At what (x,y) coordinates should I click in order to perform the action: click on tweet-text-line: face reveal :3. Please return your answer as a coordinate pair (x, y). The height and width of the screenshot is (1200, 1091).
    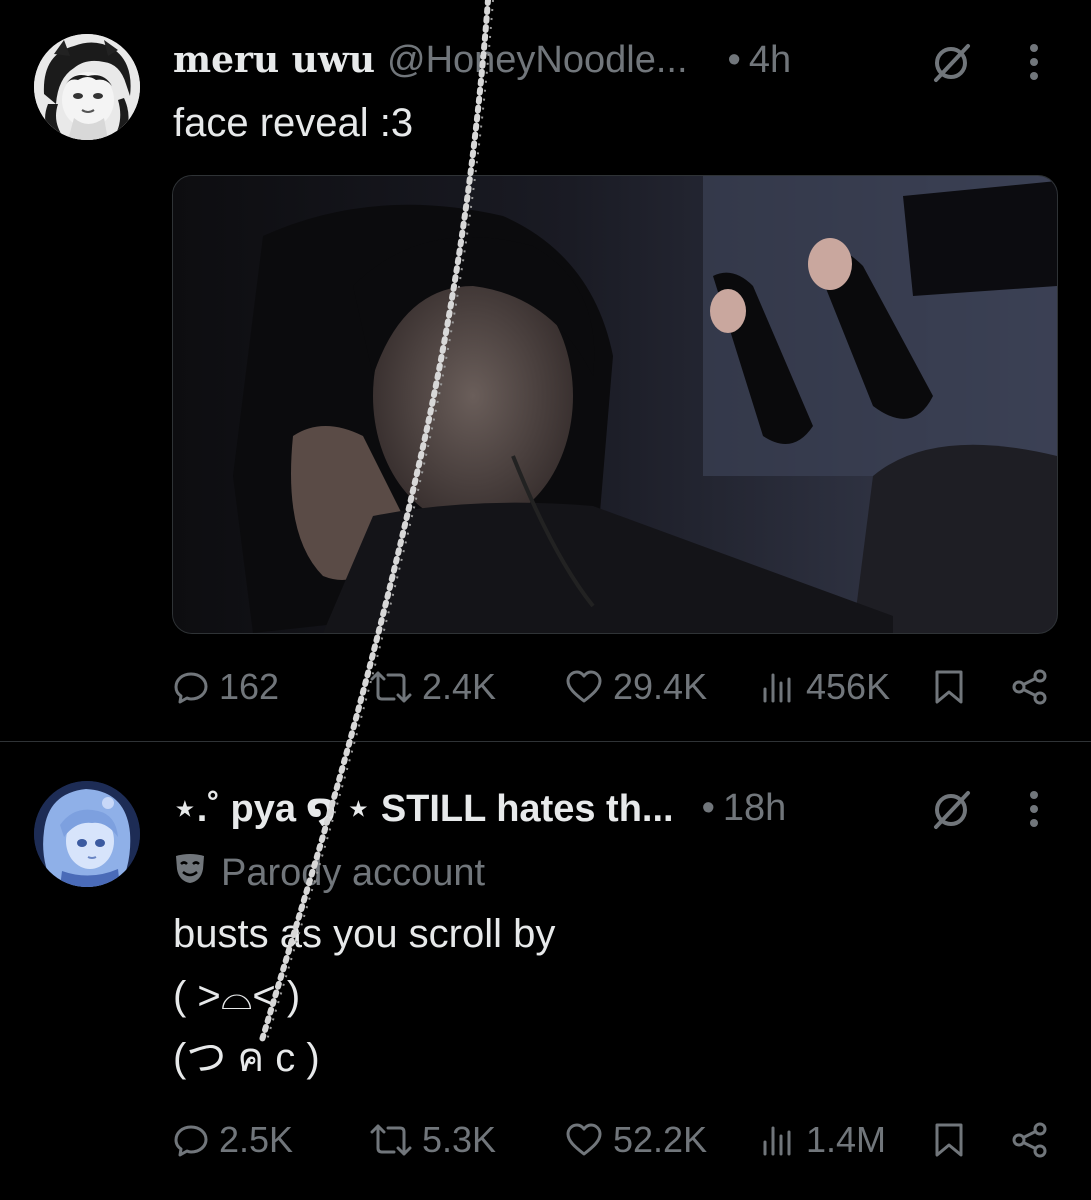
    Looking at the image, I should click on (293, 123).